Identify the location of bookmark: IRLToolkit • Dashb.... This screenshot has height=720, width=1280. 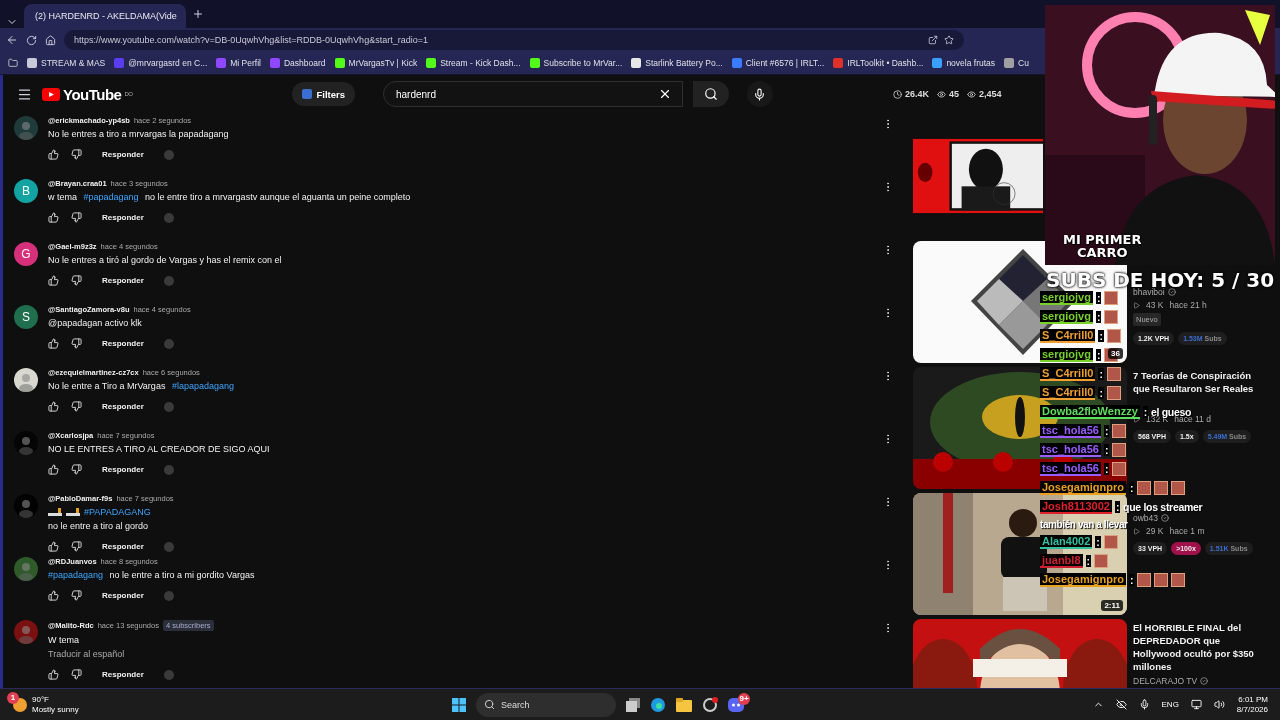
(878, 63).